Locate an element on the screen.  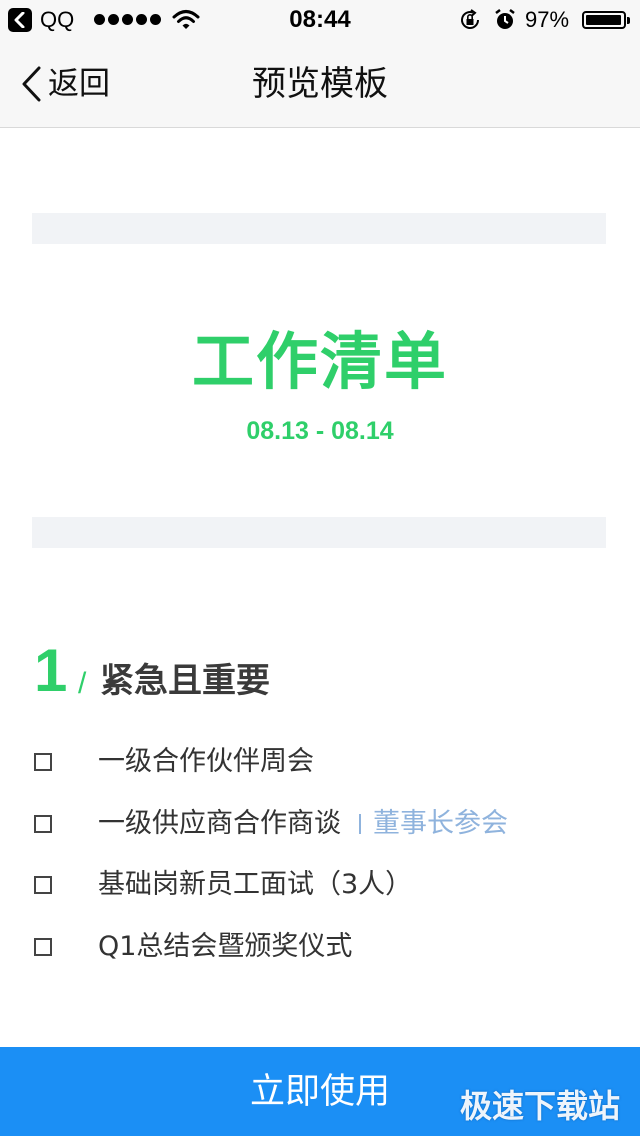
page-title: 预览模板 is located at coordinates (320, 84).